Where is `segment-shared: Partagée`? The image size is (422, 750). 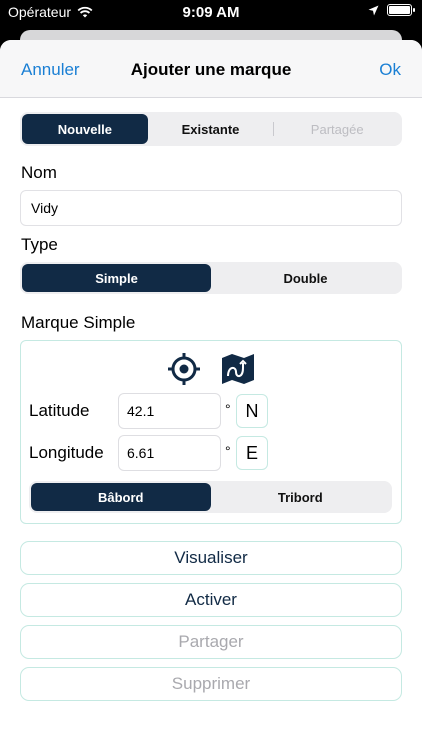 segment-shared: Partagée is located at coordinates (337, 129).